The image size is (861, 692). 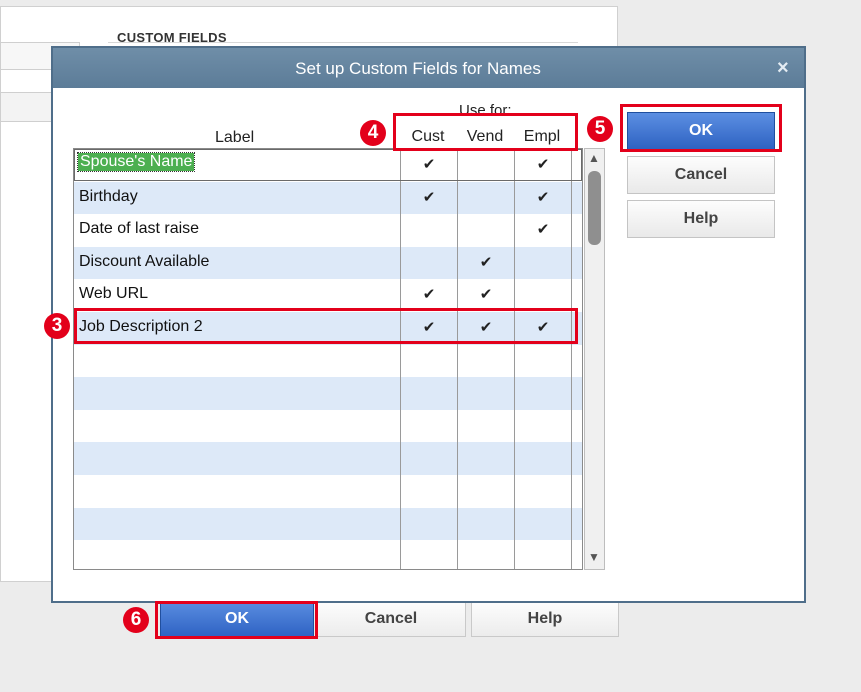 I want to click on label-column-header: Label, so click(x=235, y=137).